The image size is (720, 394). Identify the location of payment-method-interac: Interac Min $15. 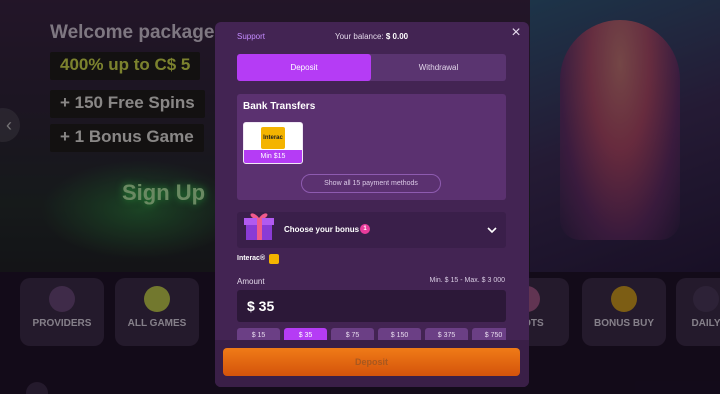
(273, 143).